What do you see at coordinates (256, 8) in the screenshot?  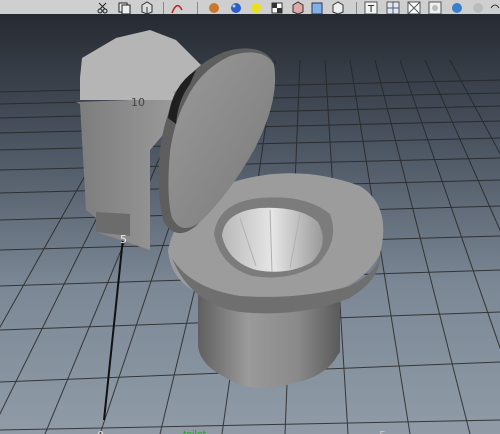 I see `light-bulb-icon` at bounding box center [256, 8].